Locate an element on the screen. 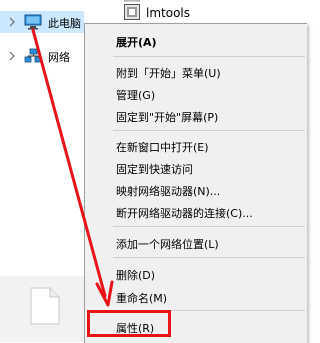  menu-item-label: 在新窗口中打开(E) is located at coordinates (162, 147).